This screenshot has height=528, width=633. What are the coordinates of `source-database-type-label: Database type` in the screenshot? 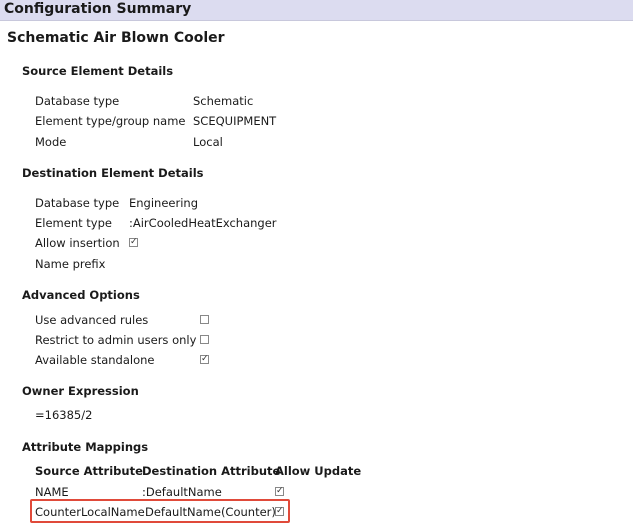 It's located at (77, 101).